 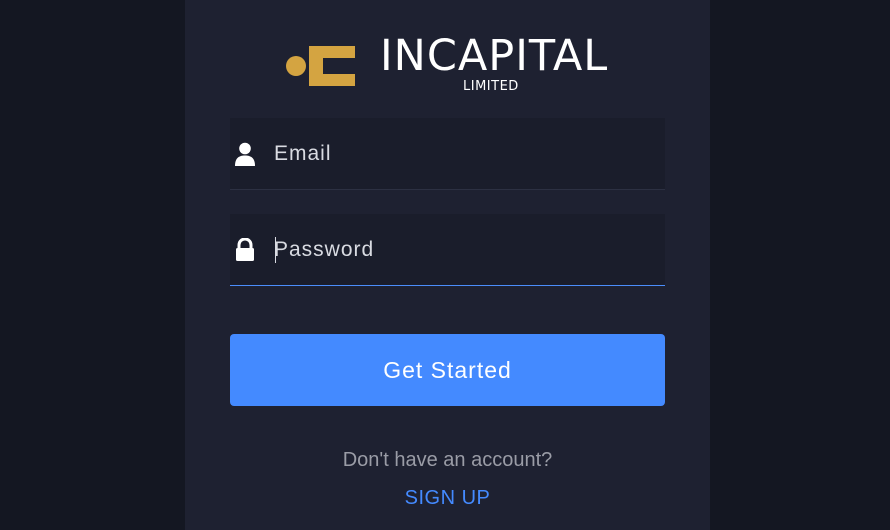 I want to click on logo-mark-icon, so click(x=320, y=66).